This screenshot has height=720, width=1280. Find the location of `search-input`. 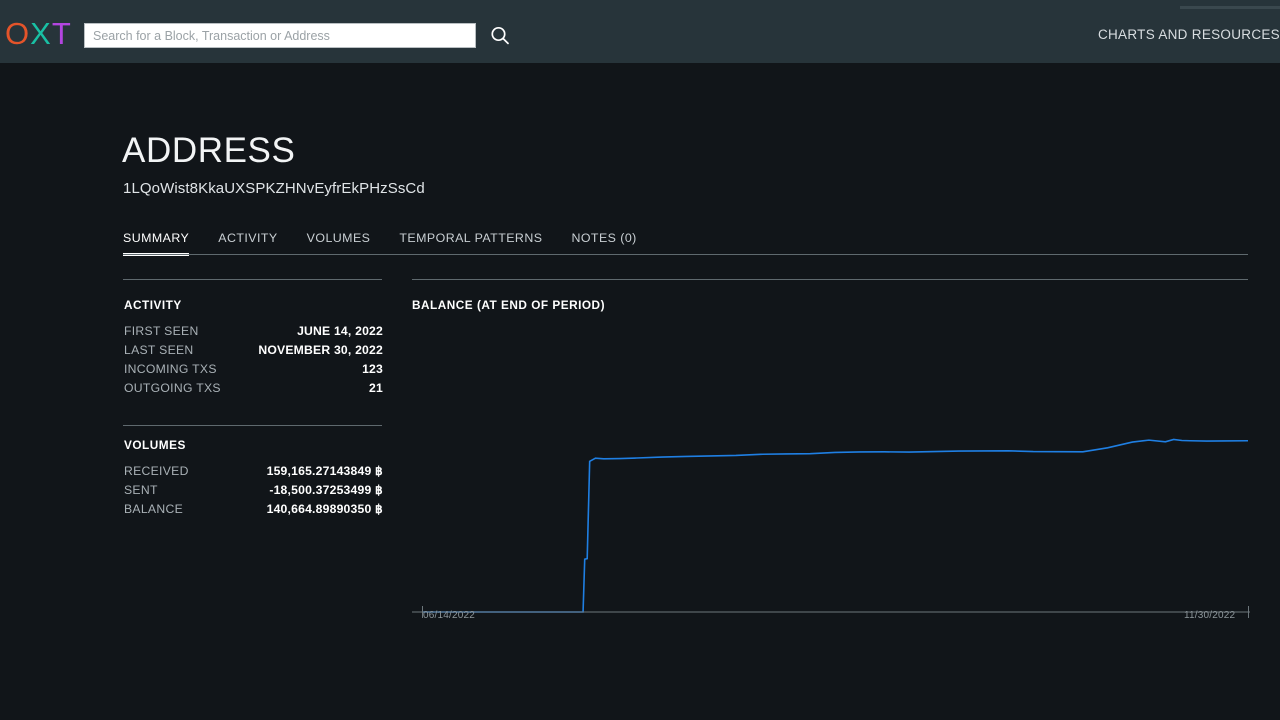

search-input is located at coordinates (280, 35).